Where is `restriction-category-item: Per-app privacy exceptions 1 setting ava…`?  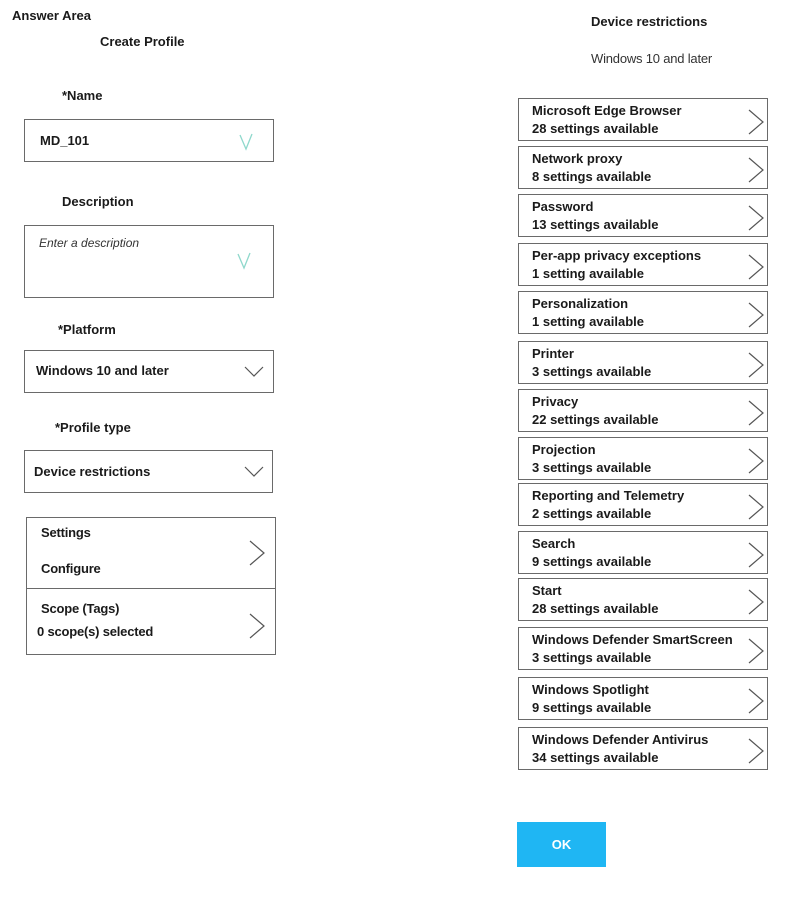
restriction-category-item: Per-app privacy exceptions 1 setting ava… is located at coordinates (643, 264).